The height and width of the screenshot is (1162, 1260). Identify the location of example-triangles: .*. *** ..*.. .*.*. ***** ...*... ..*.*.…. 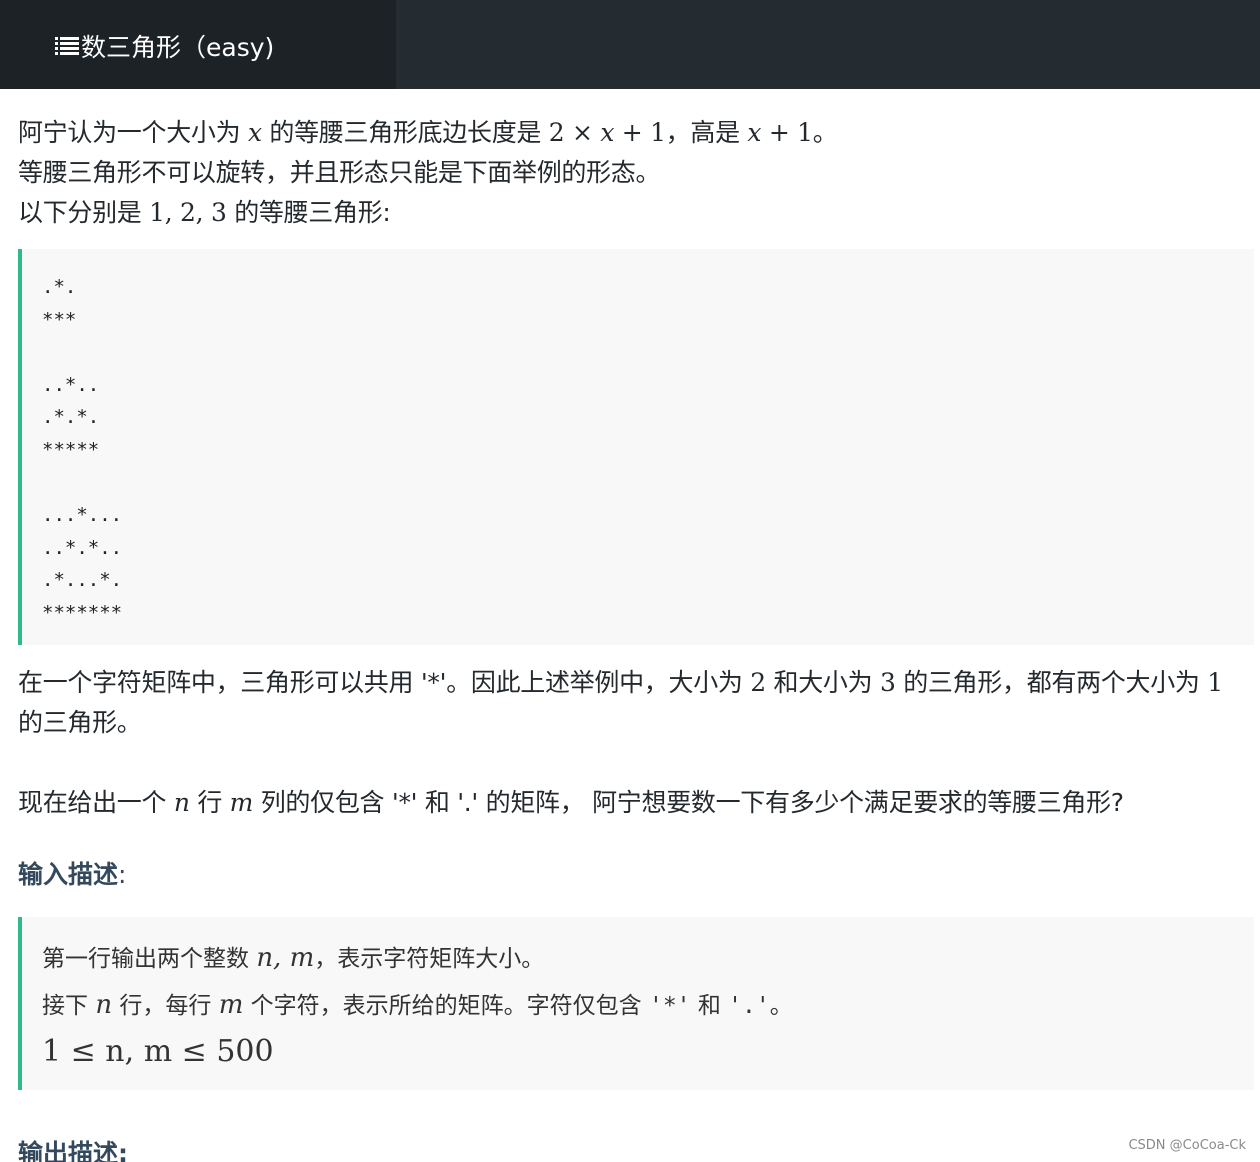
(82, 450).